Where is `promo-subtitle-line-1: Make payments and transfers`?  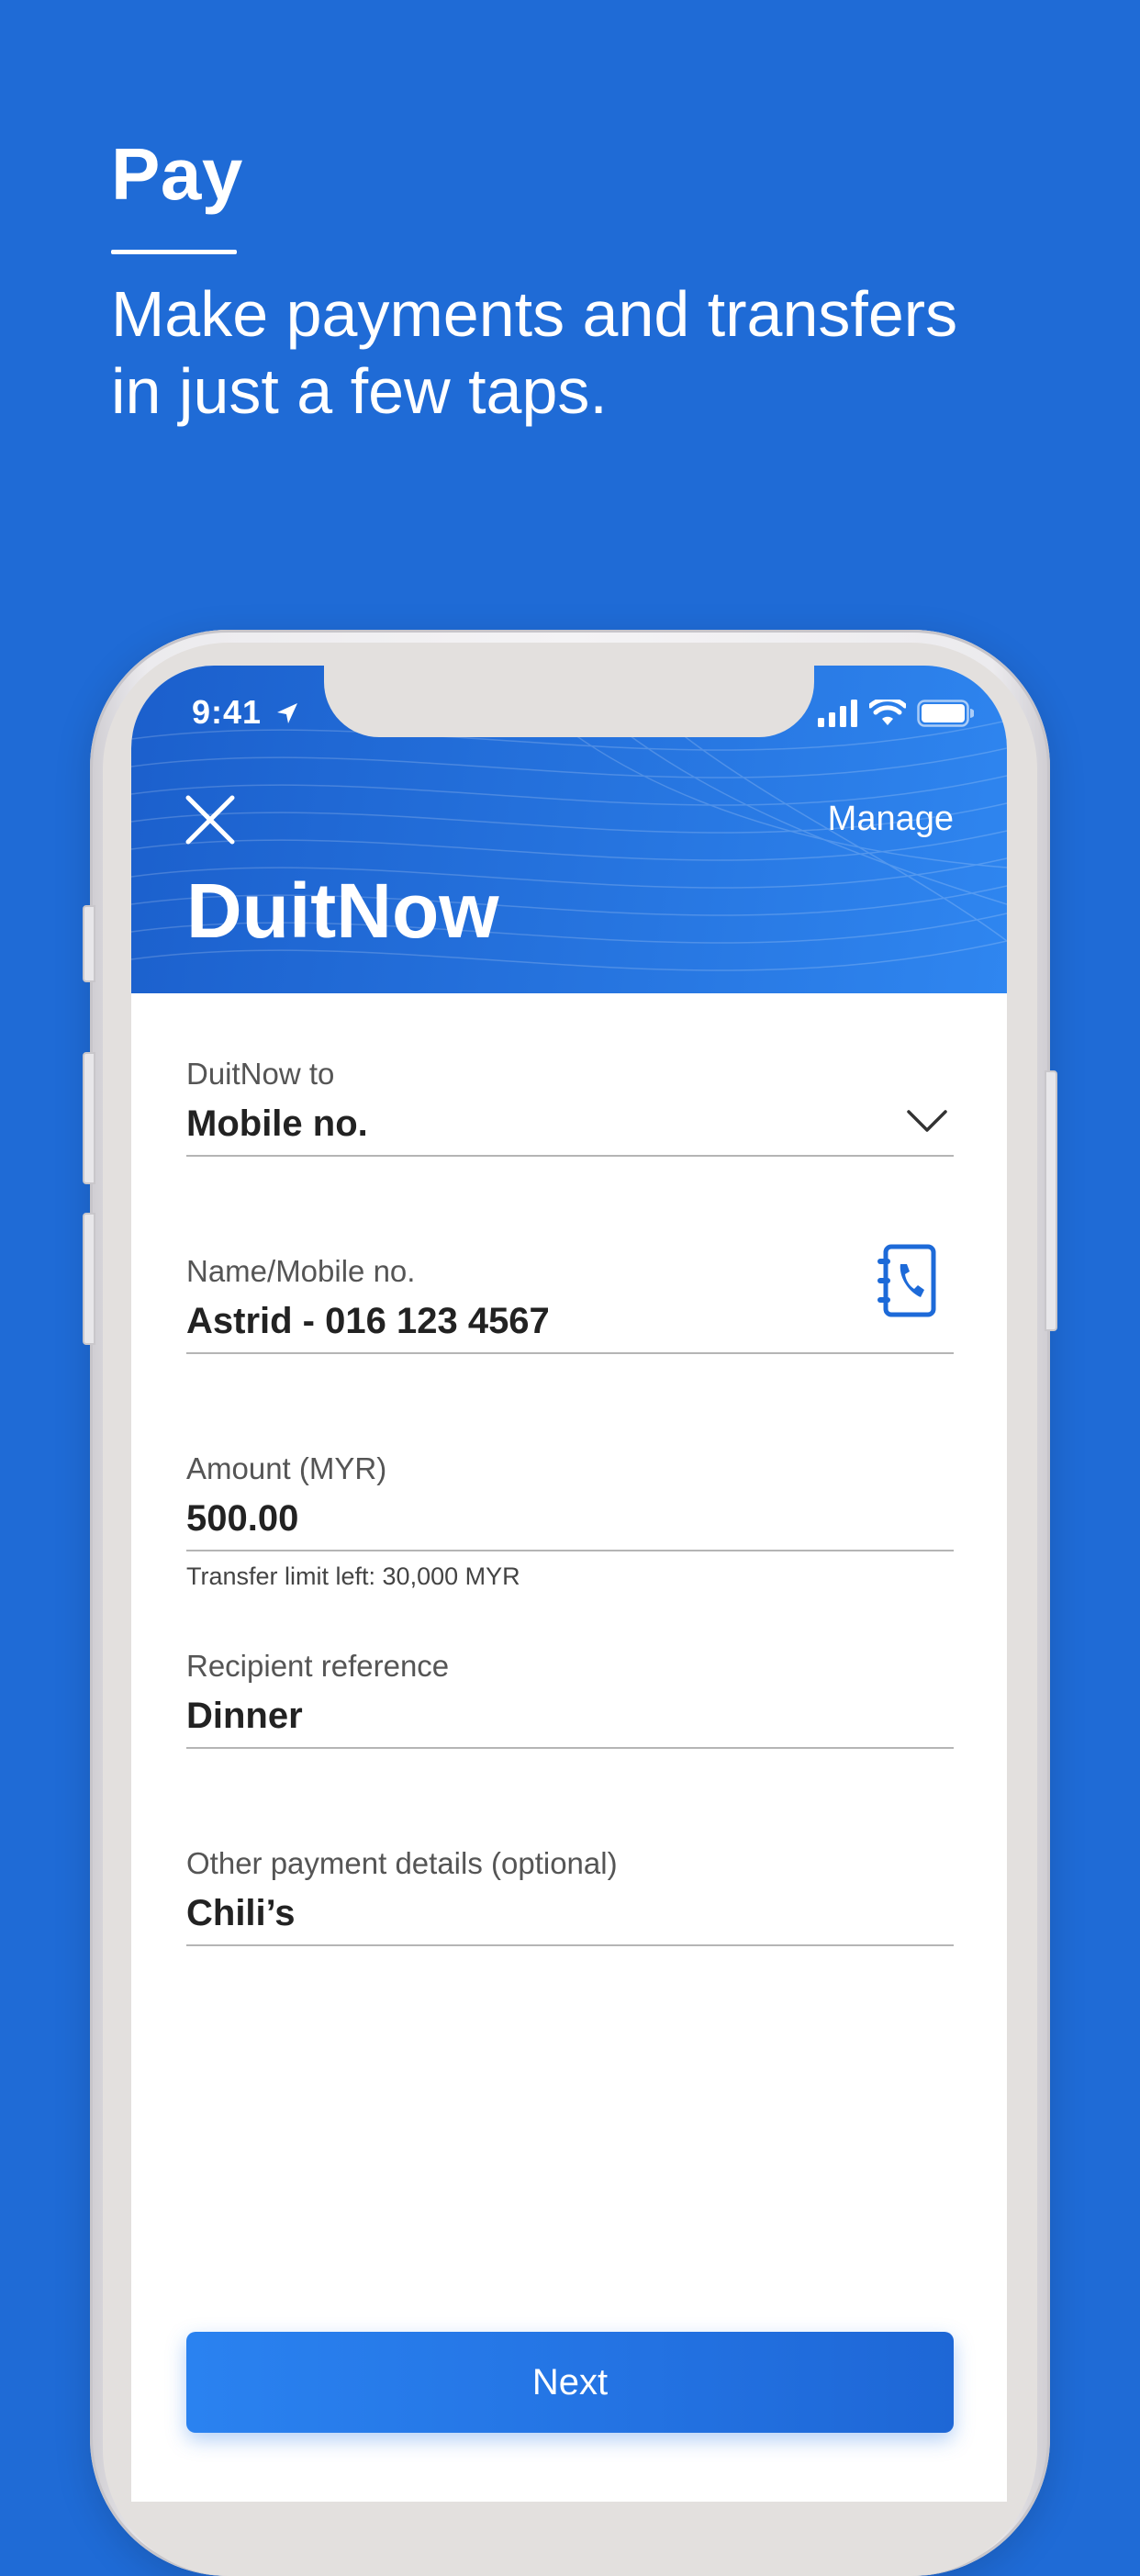 promo-subtitle-line-1: Make payments and transfers is located at coordinates (534, 314).